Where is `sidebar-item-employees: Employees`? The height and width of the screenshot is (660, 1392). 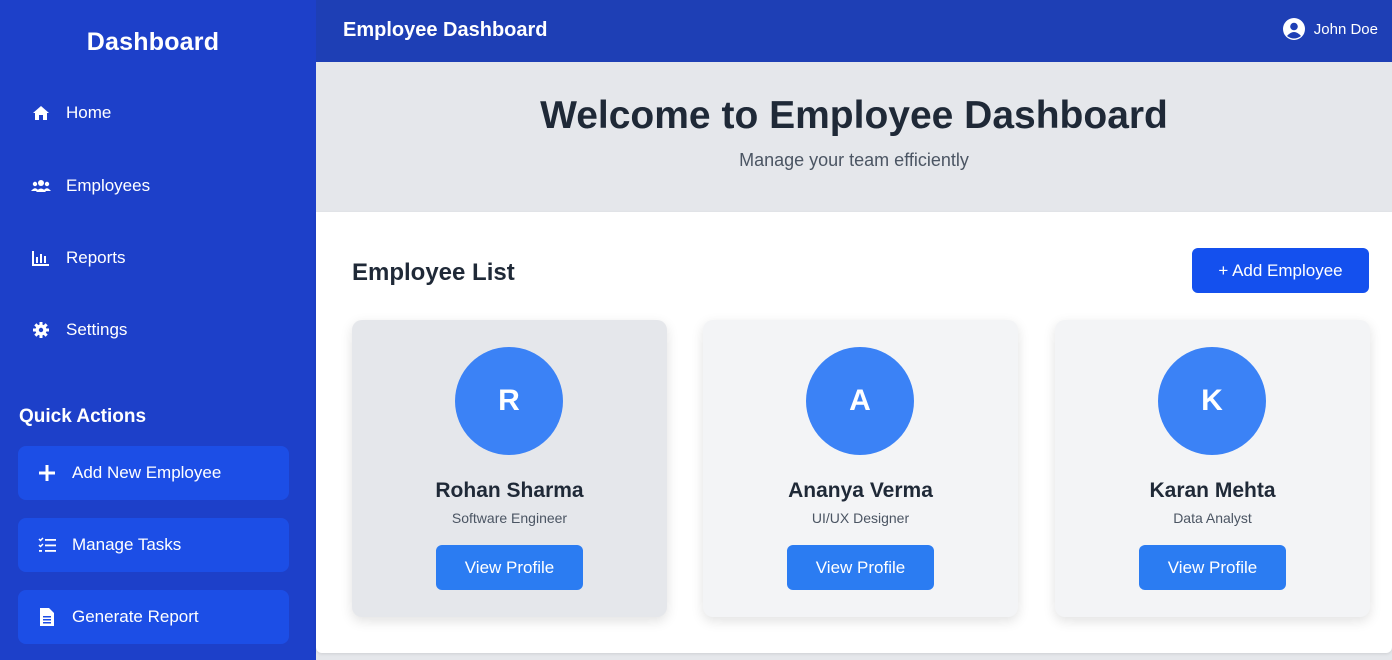
sidebar-item-employees: Employees is located at coordinates (90, 186).